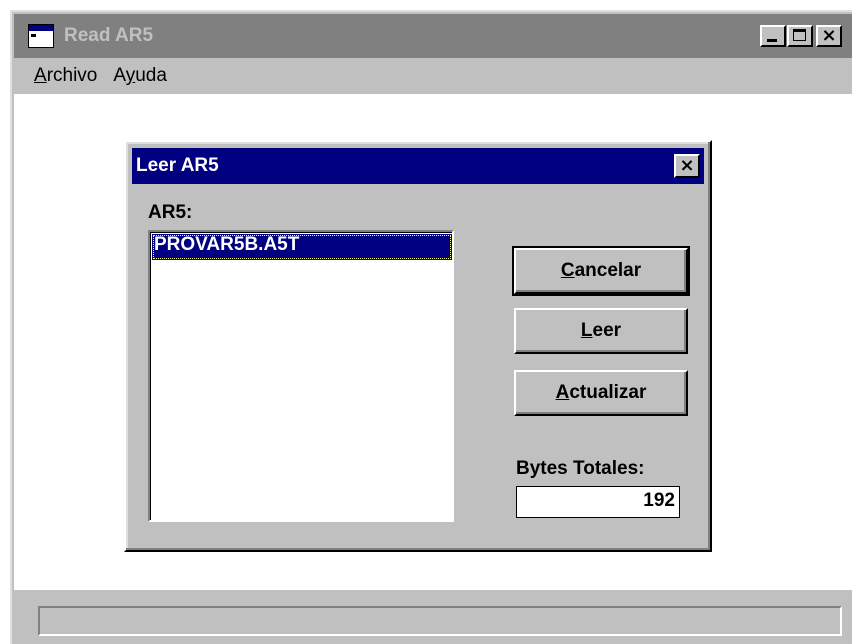 The image size is (852, 644). I want to click on maximize-button, so click(800, 36).